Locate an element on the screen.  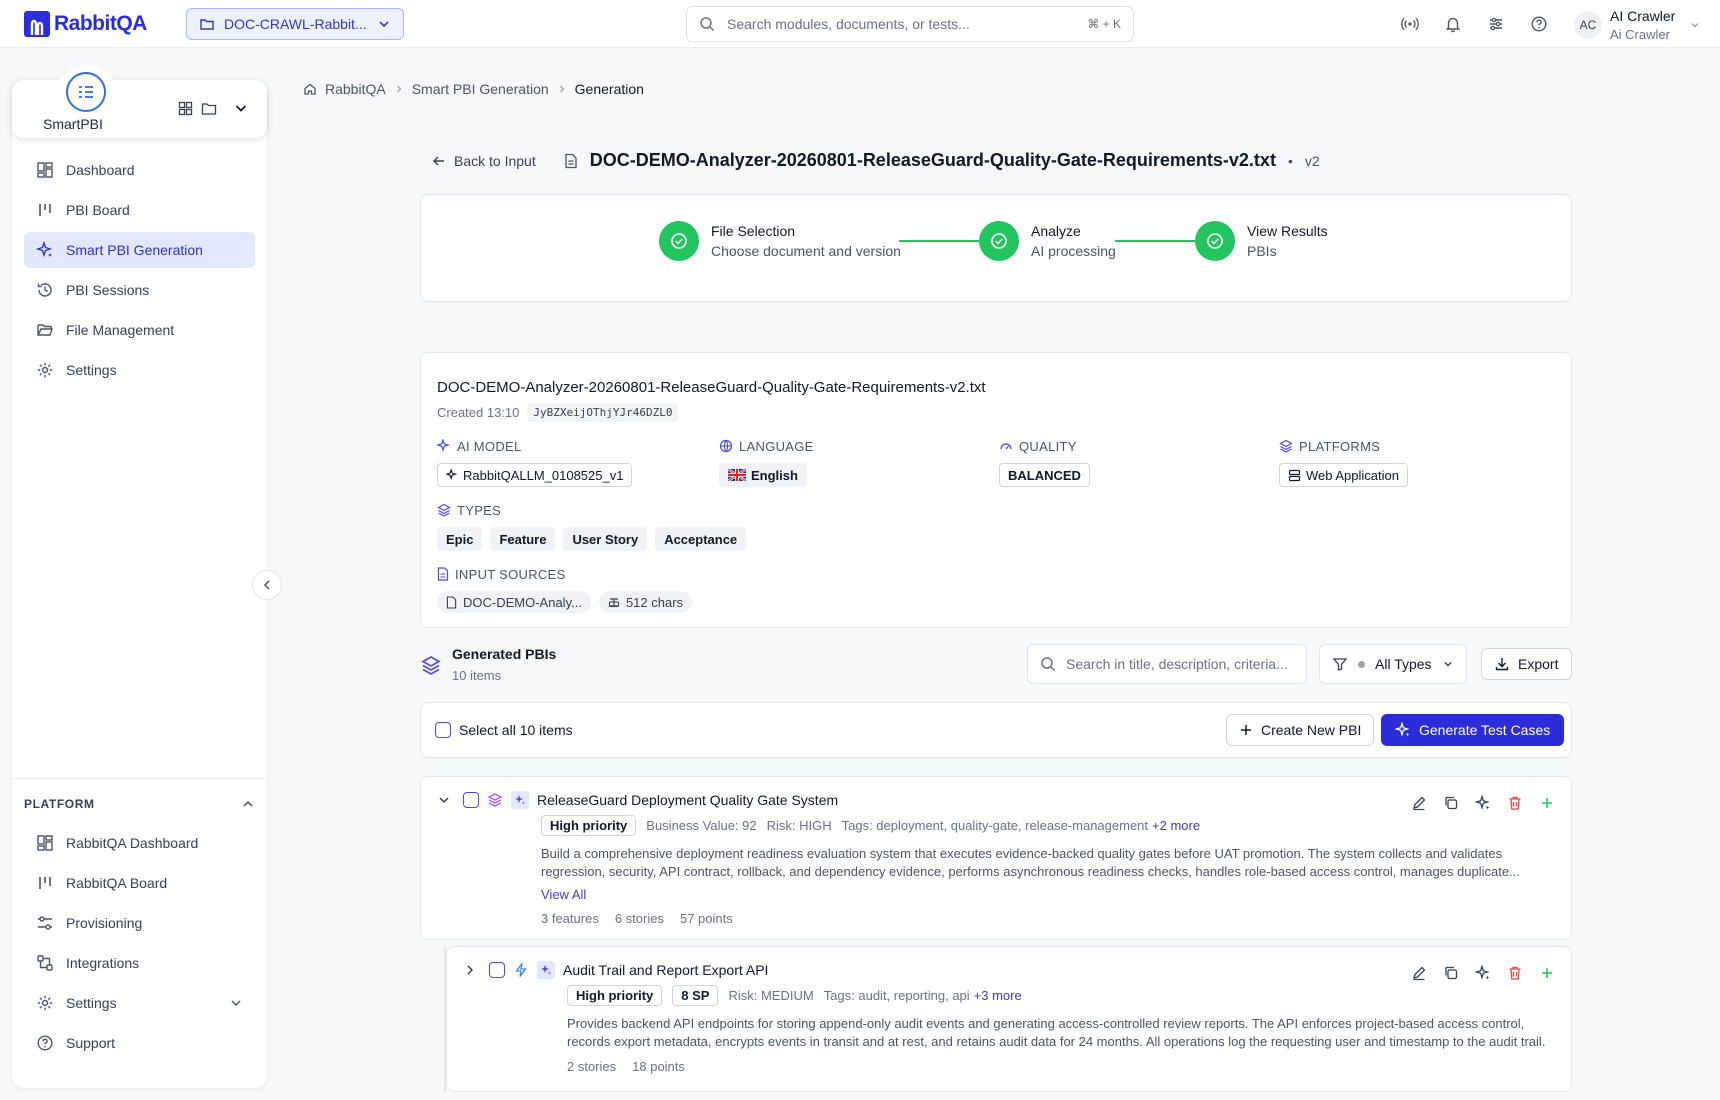
app-switcher: SmartPBI is located at coordinates (139, 102).